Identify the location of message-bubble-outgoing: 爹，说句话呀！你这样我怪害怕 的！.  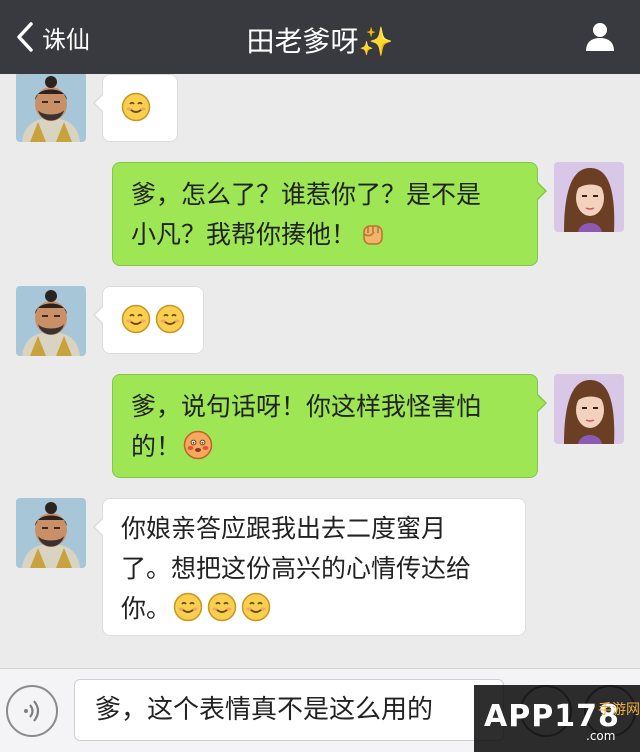
(329, 426).